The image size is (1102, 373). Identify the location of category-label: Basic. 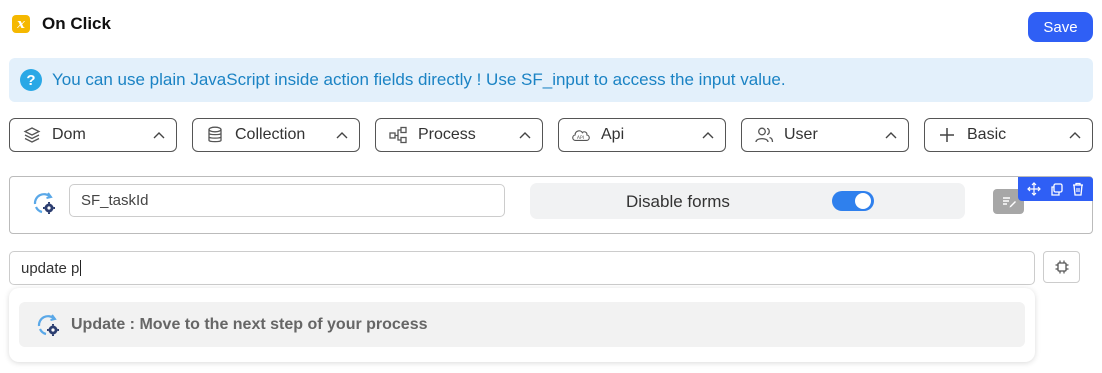
(987, 134).